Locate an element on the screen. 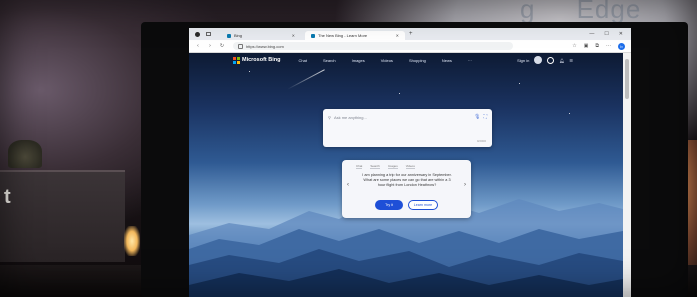 The width and height of the screenshot is (697, 297). bing-chat-icon: b is located at coordinates (621, 46).